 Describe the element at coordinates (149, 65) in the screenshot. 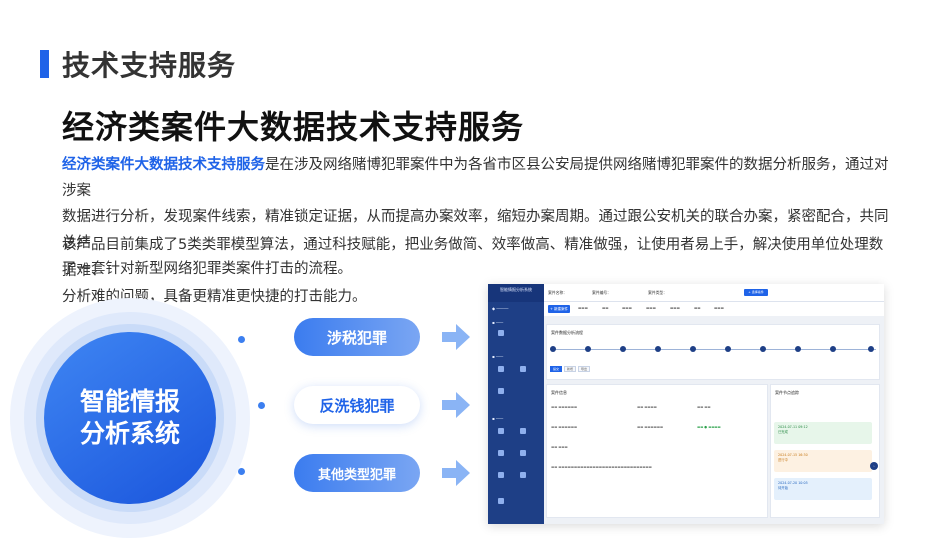

I see `section-title: 技术支持服务` at that location.